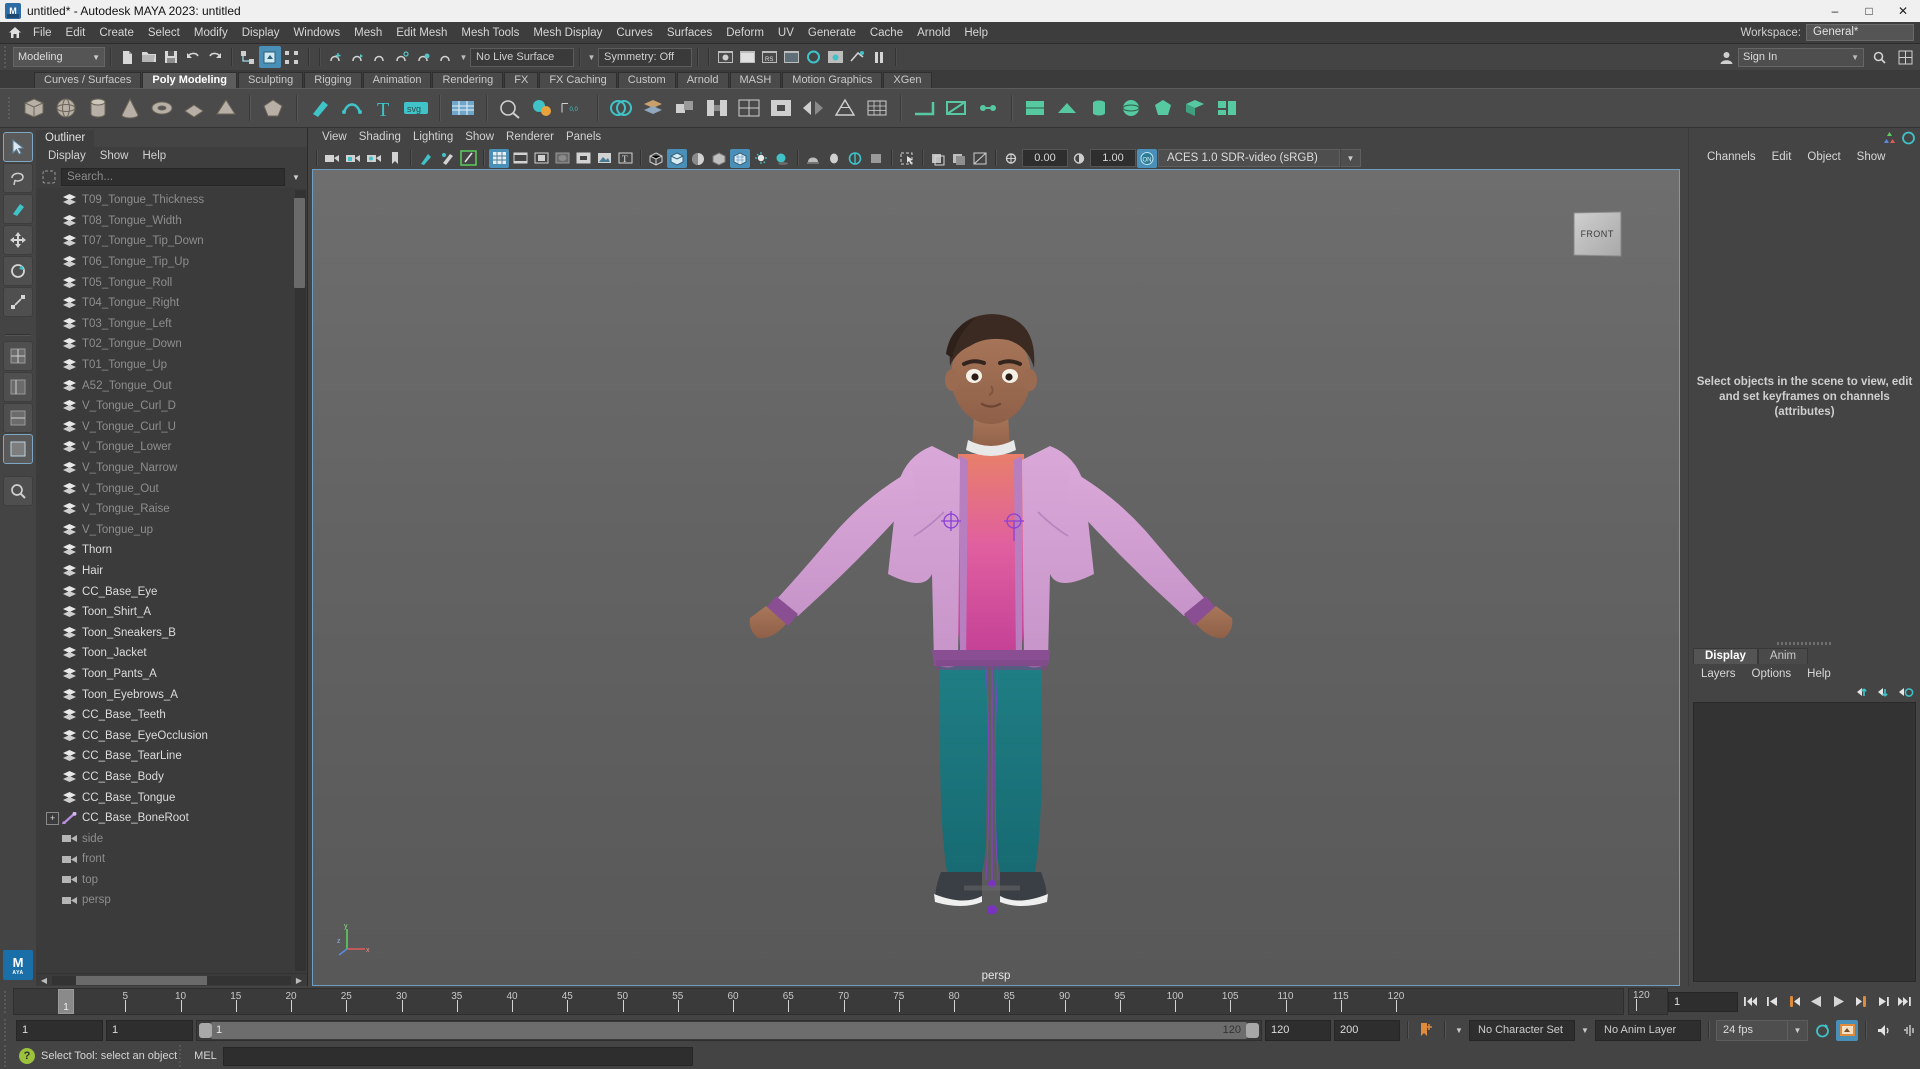 This screenshot has width=1920, height=1069. What do you see at coordinates (1909, 1030) in the screenshot?
I see `audio-waveform-icon` at bounding box center [1909, 1030].